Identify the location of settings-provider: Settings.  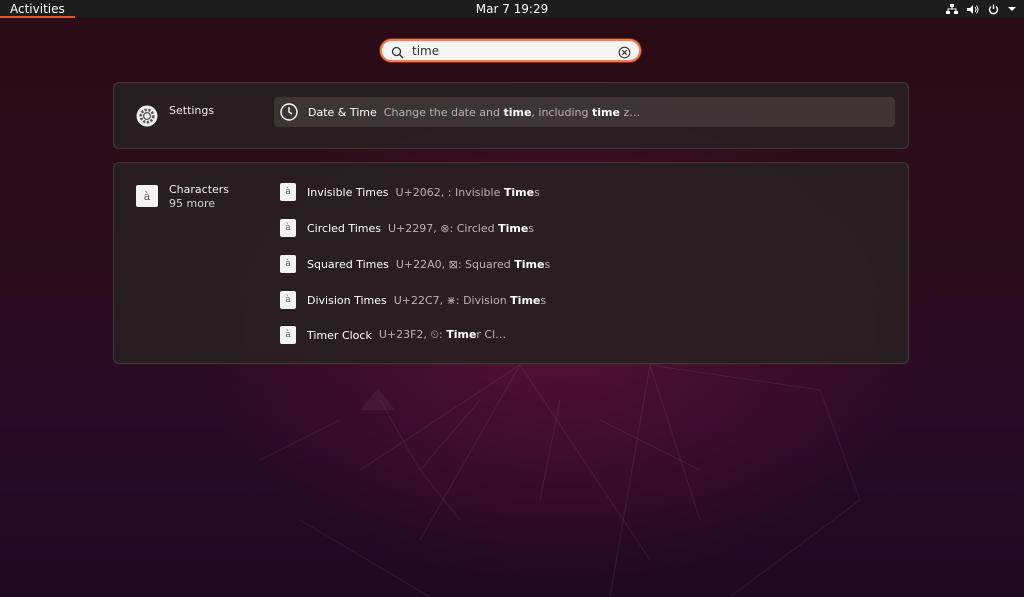
(189, 115).